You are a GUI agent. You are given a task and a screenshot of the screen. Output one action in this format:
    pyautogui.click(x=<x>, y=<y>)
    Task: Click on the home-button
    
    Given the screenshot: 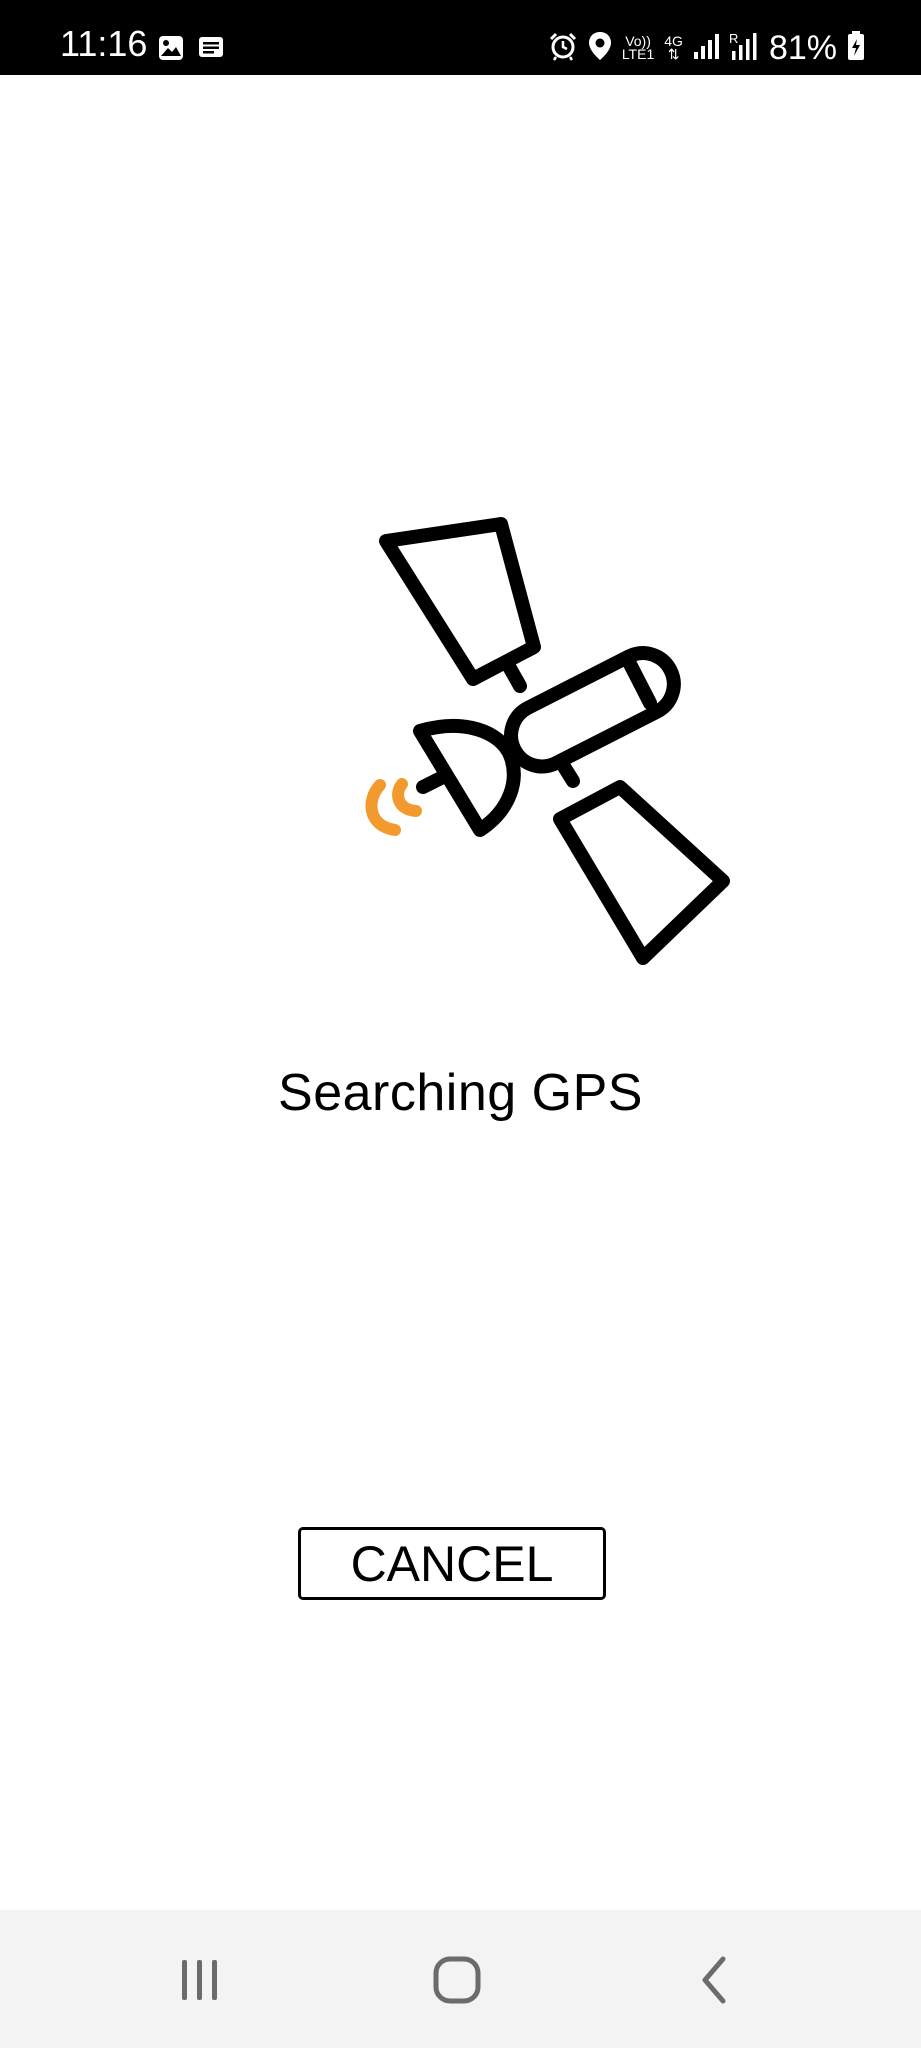 What is the action you would take?
    pyautogui.click(x=457, y=1980)
    